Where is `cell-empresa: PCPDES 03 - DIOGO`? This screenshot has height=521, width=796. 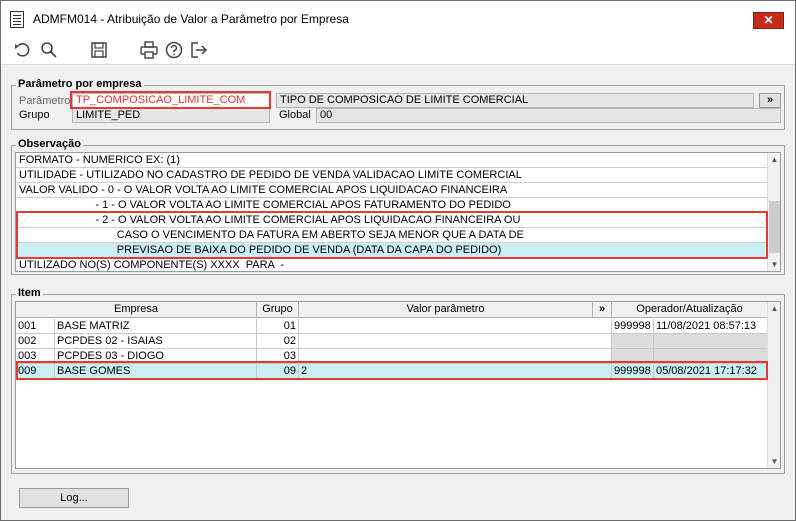
cell-empresa: PCPDES 03 - DIOGO is located at coordinates (156, 356).